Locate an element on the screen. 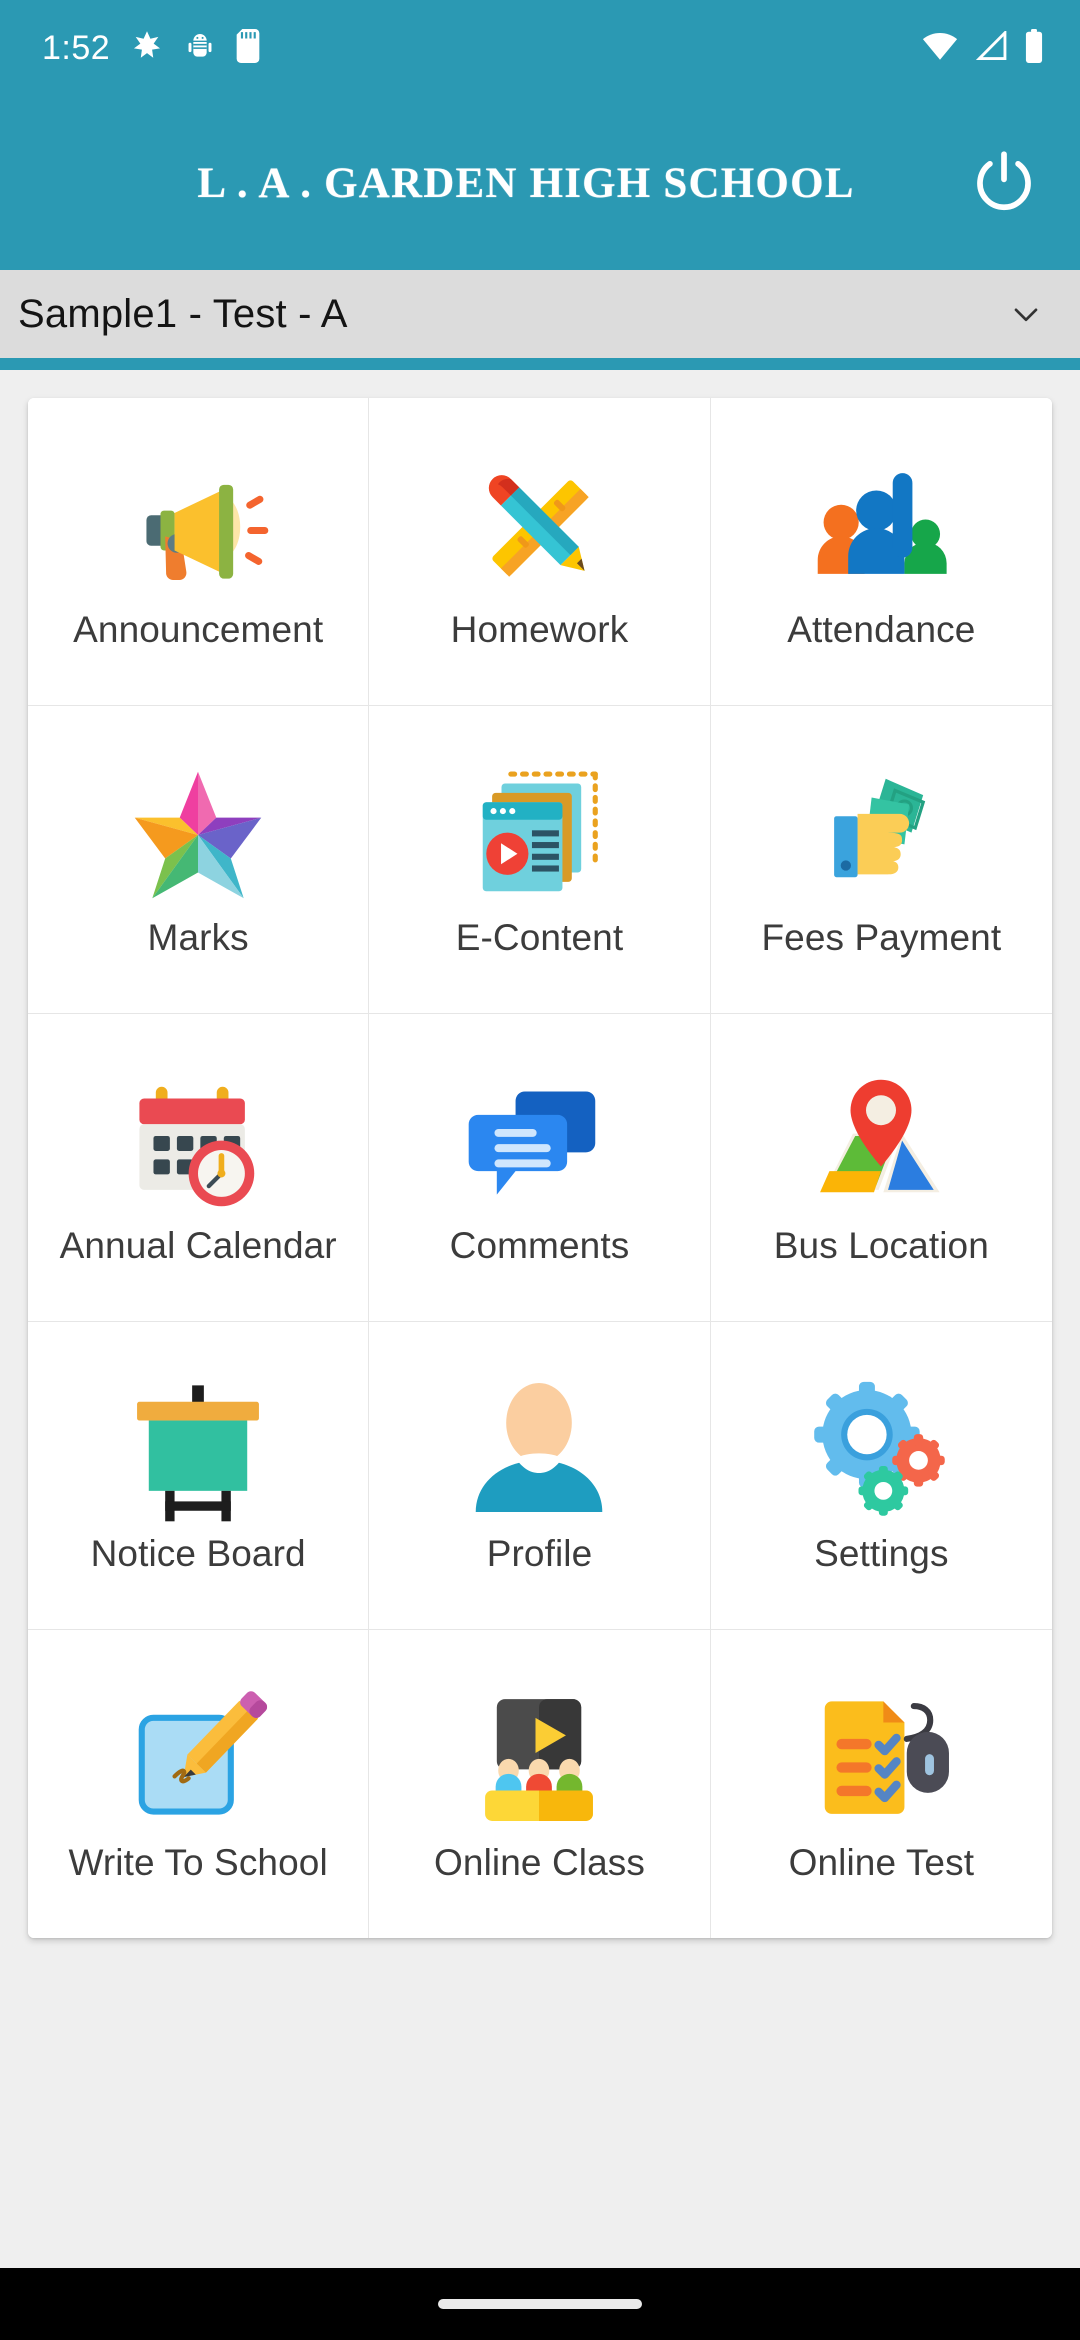 Image resolution: width=1080 pixels, height=2340 pixels. map-pin-icon is located at coordinates (881, 1143).